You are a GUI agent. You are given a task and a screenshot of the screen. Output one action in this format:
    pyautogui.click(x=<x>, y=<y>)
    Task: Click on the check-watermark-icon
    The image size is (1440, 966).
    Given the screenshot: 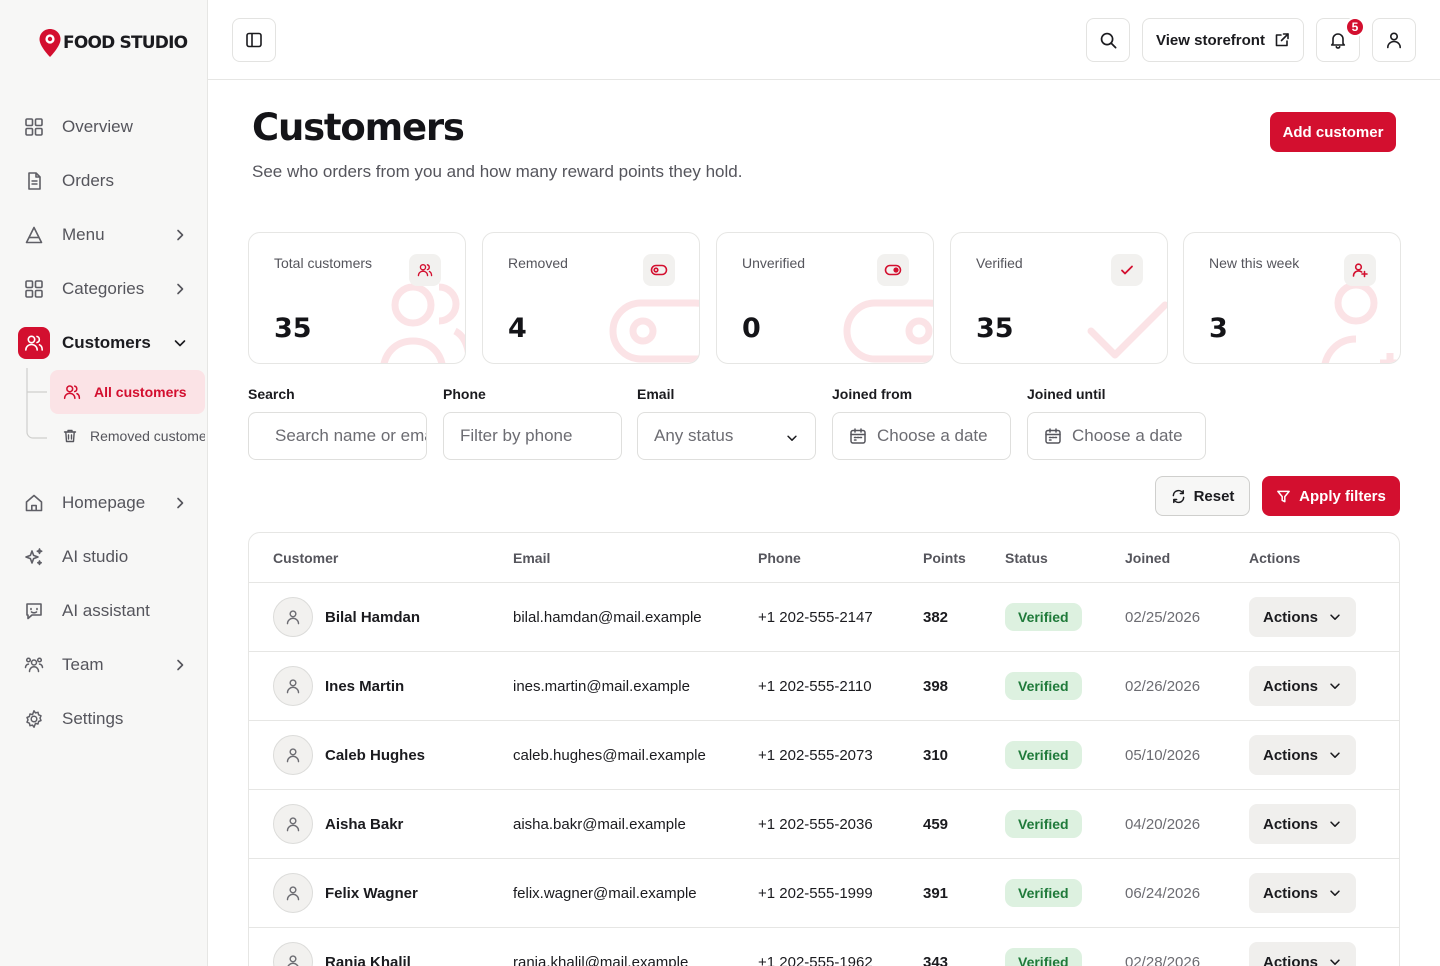 What is the action you would take?
    pyautogui.click(x=1127, y=330)
    